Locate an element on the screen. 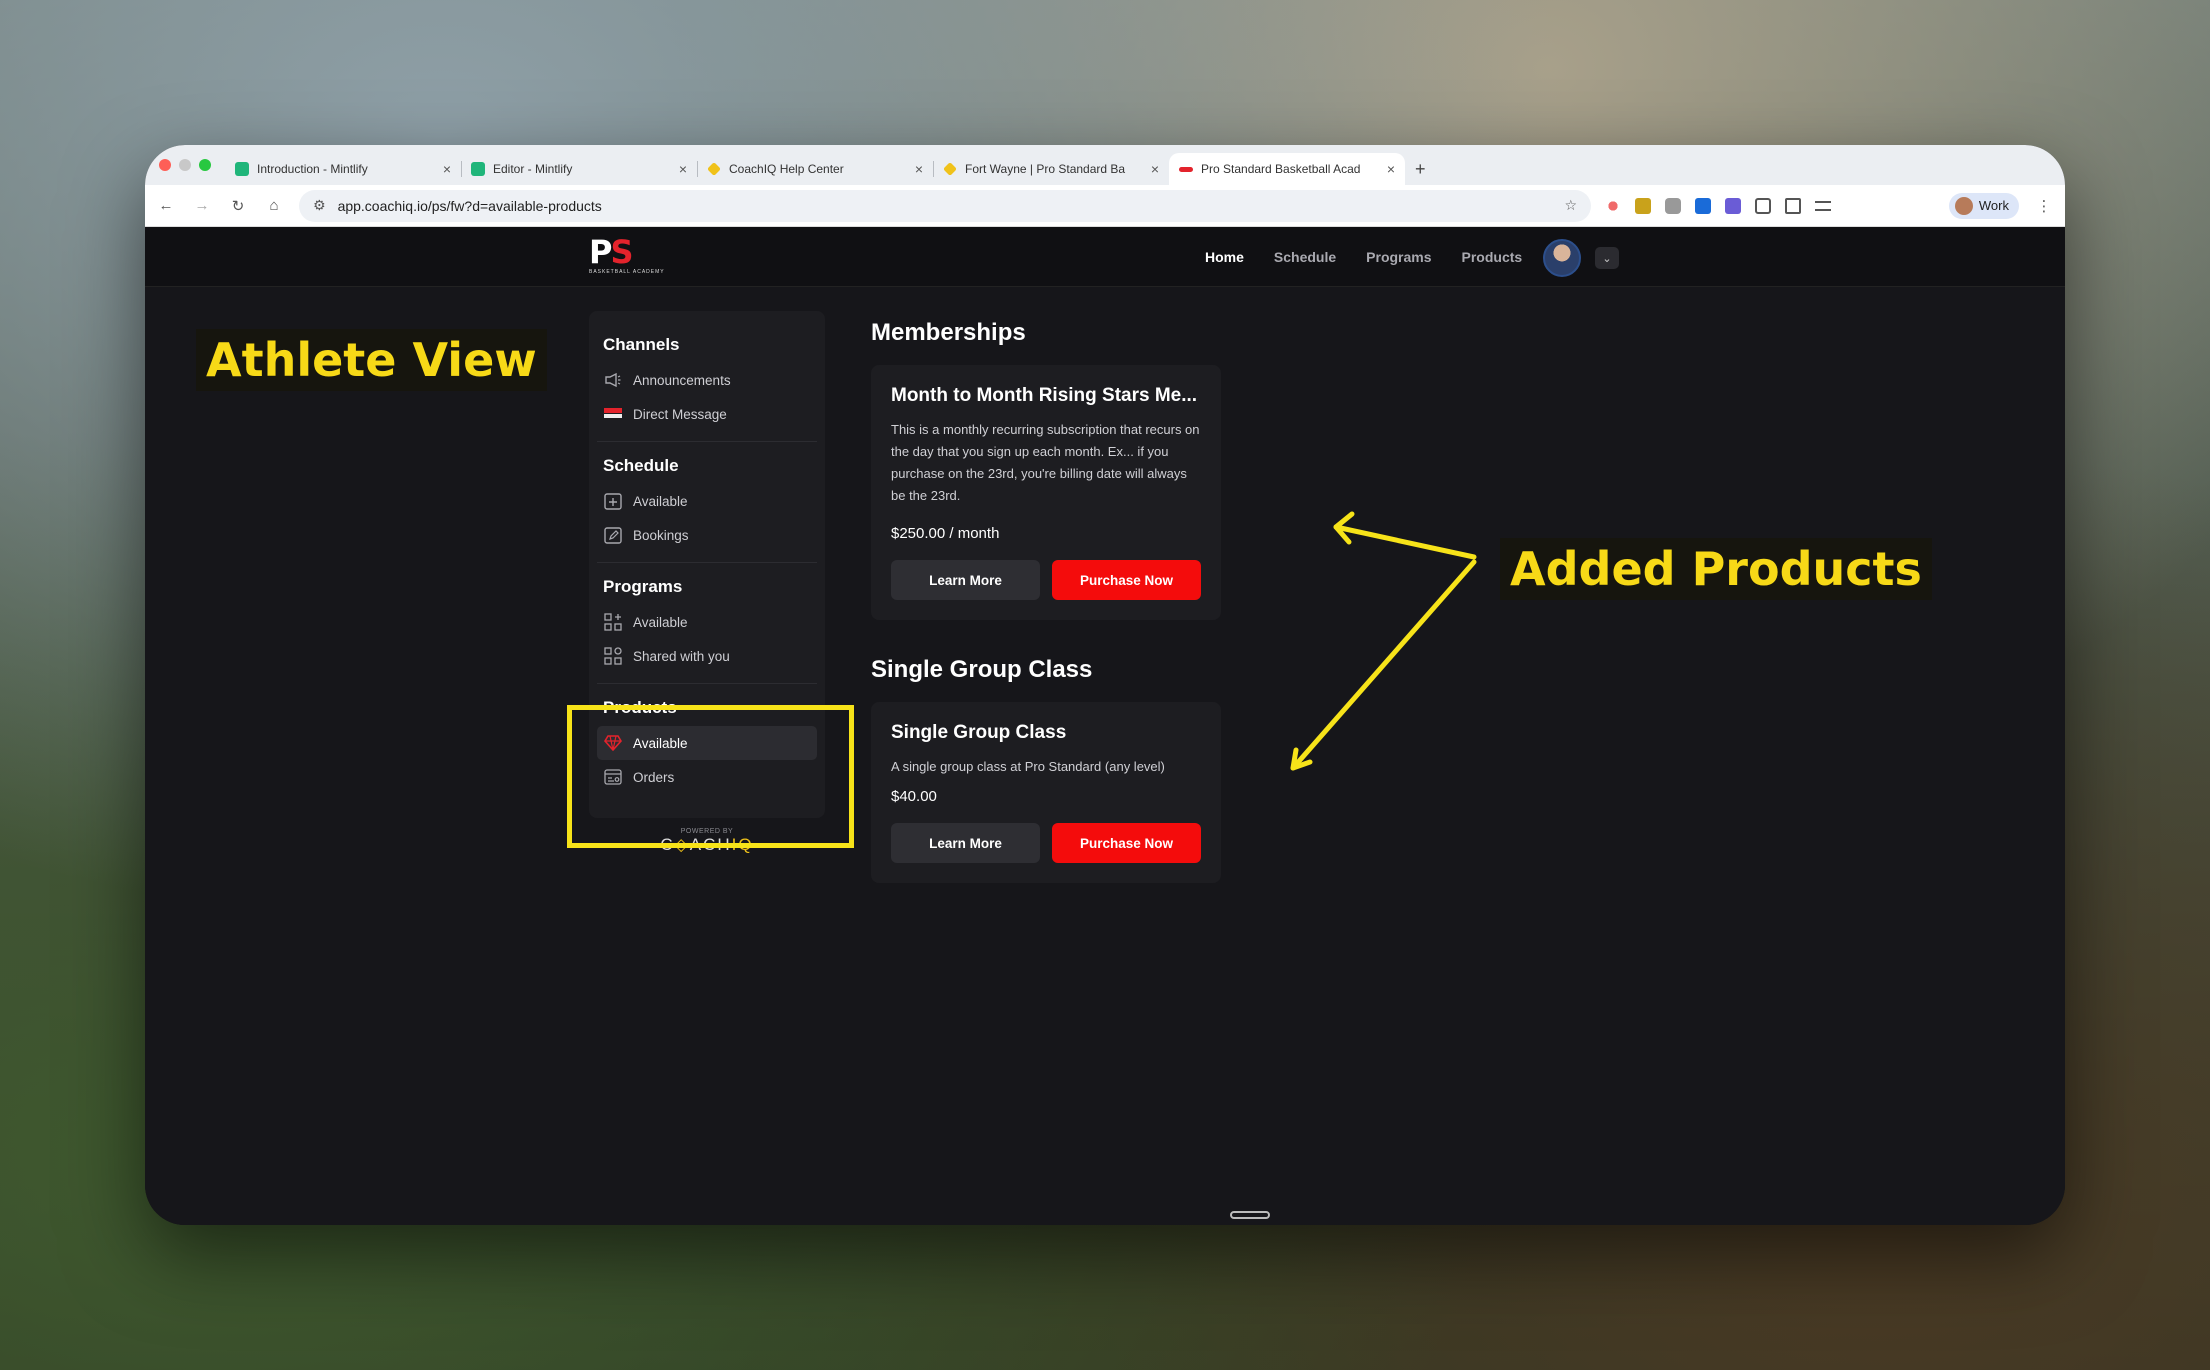 Image resolution: width=2210 pixels, height=1370 pixels. arrow-to-memberships is located at coordinates (1405, 542).